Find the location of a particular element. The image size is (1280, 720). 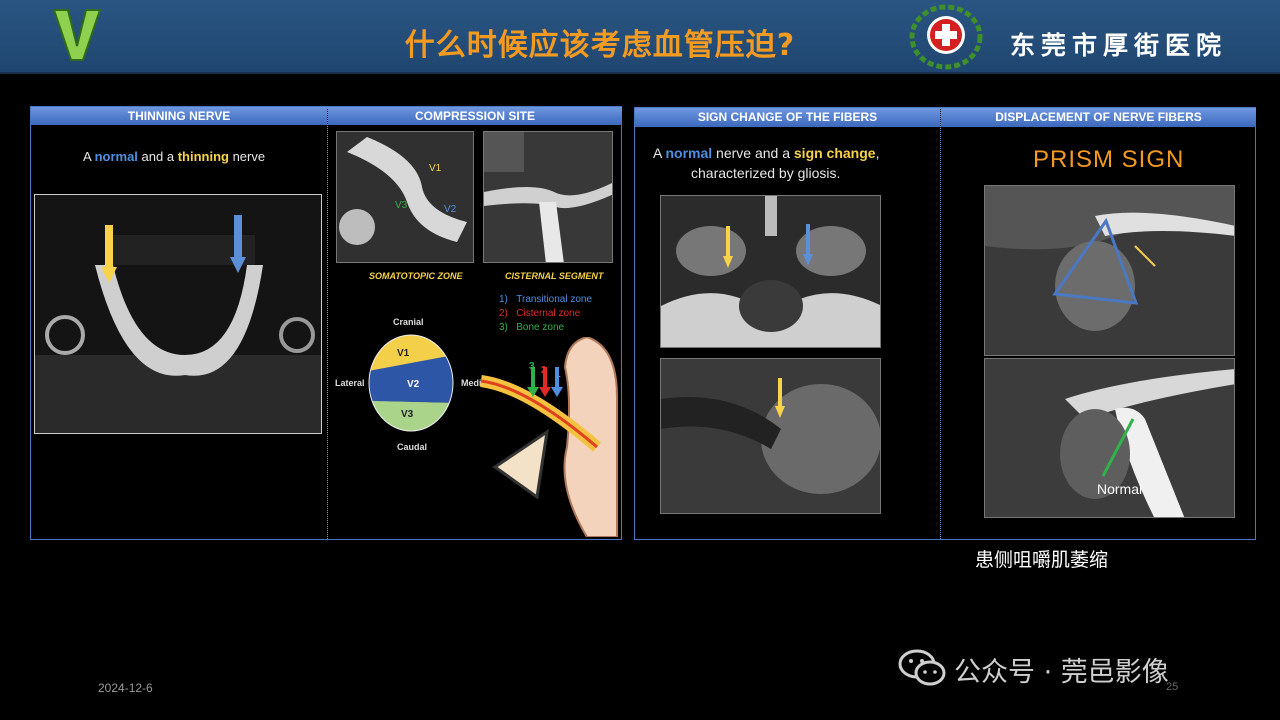

arrow-num-3: 3 is located at coordinates (532, 366).